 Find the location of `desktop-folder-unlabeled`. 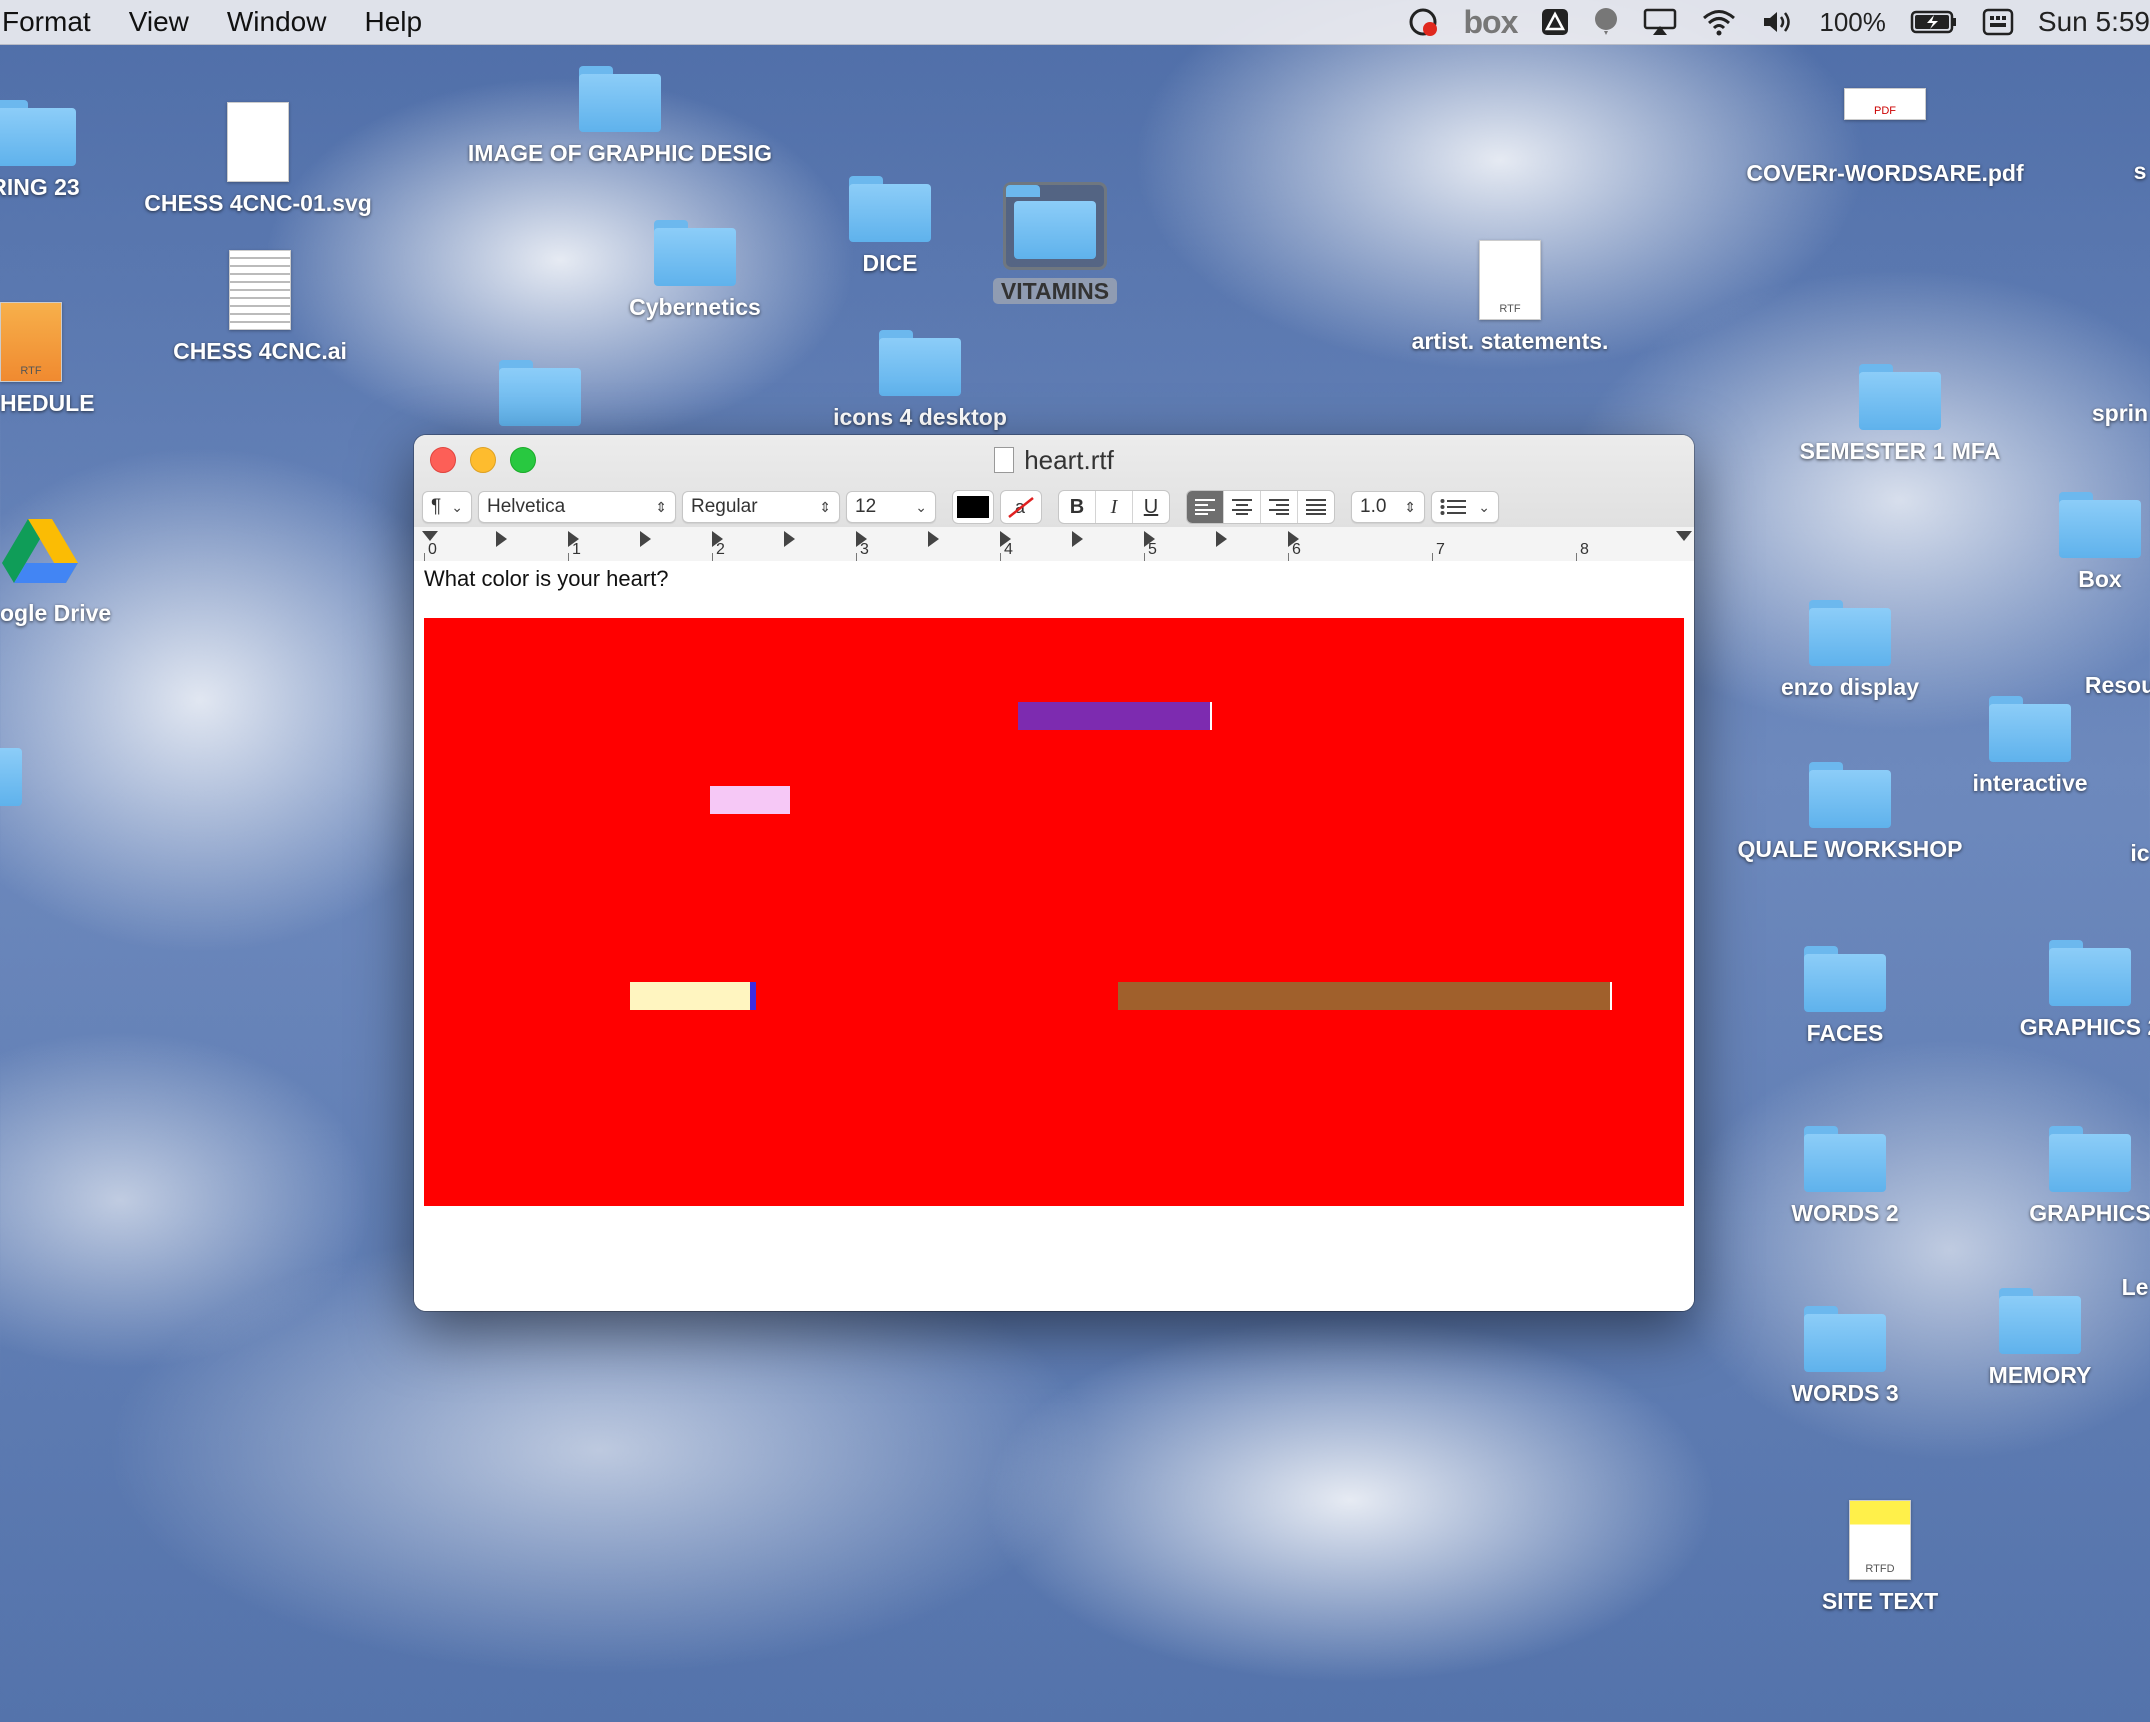

desktop-folder-unlabeled is located at coordinates (540, 393).